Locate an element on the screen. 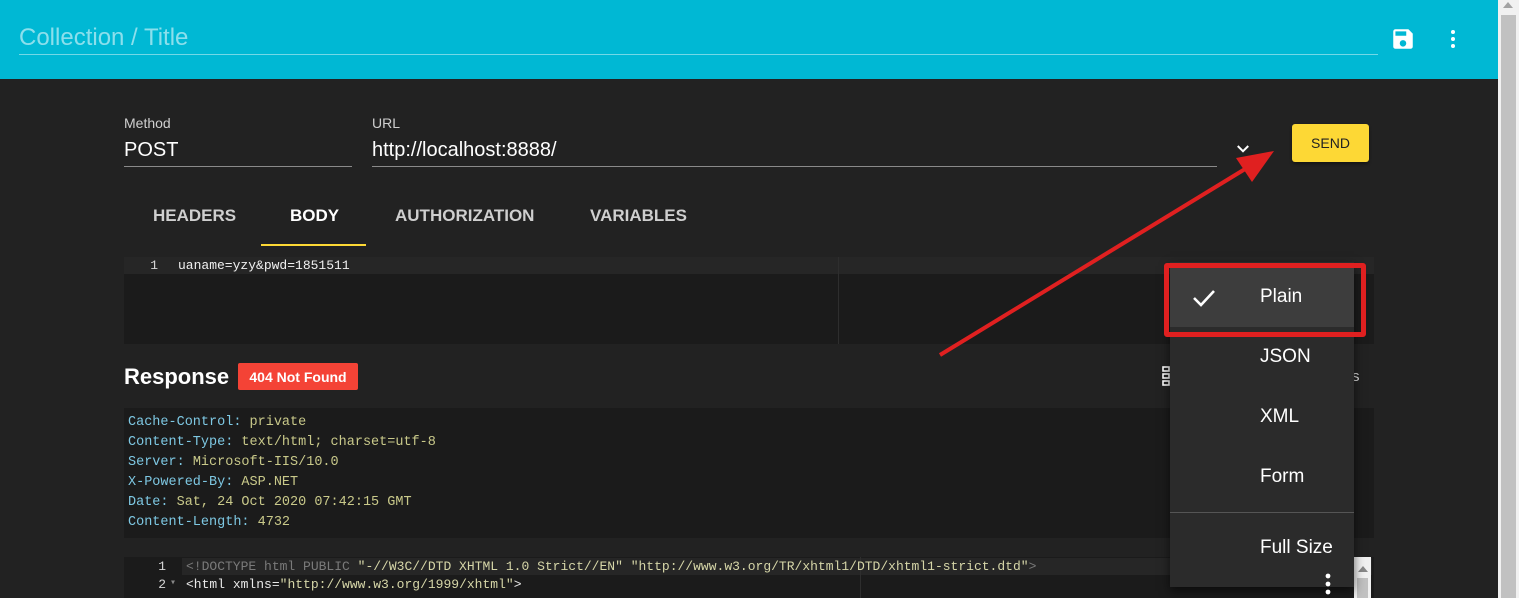  menu-item-form: Form is located at coordinates (1262, 477).